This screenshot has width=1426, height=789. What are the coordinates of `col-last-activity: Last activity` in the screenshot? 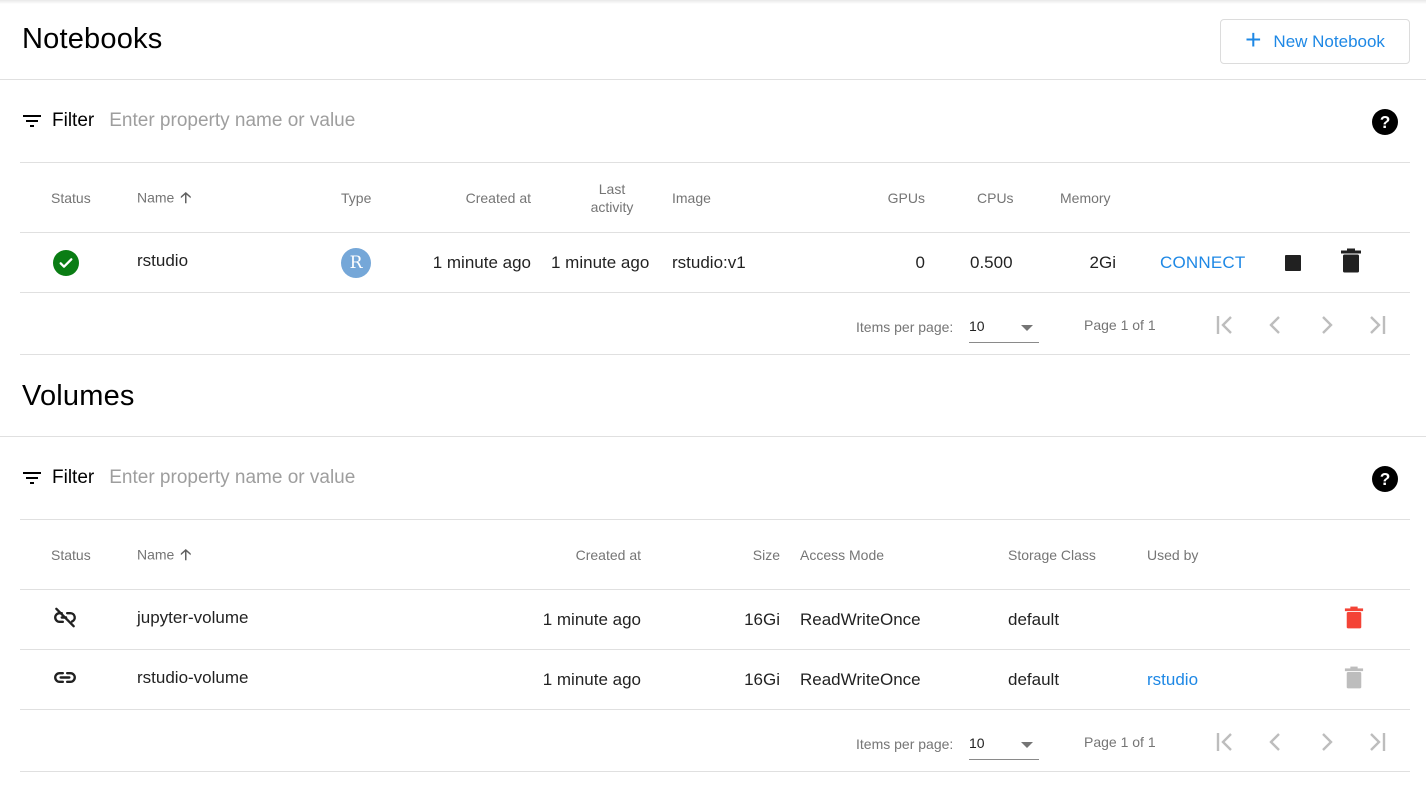 It's located at (612, 197).